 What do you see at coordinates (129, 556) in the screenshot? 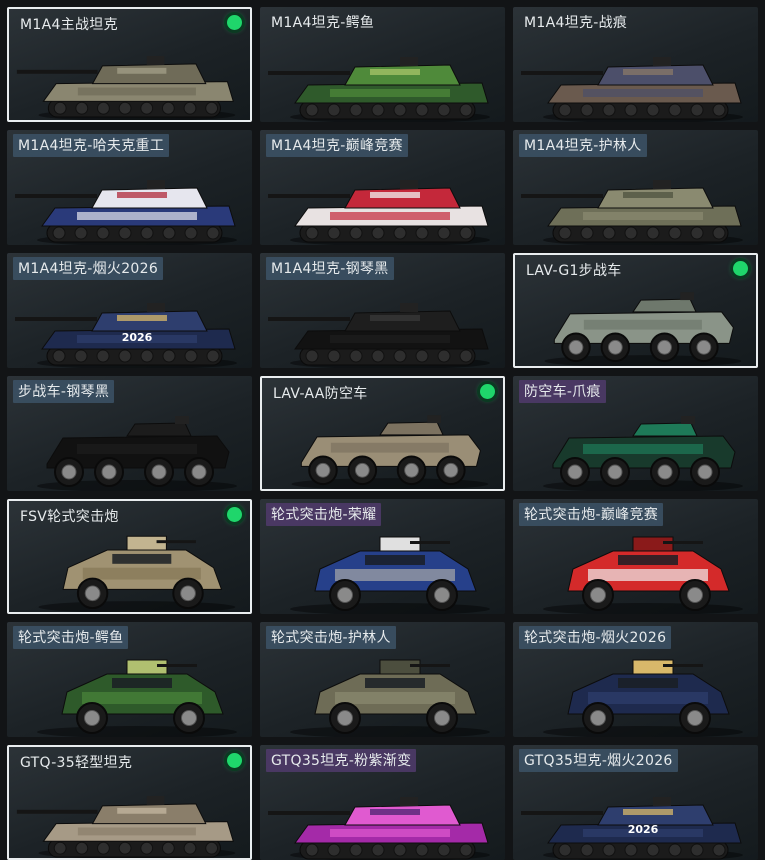
I see `vehicle-skin-card: FSV轮式突击炮` at bounding box center [129, 556].